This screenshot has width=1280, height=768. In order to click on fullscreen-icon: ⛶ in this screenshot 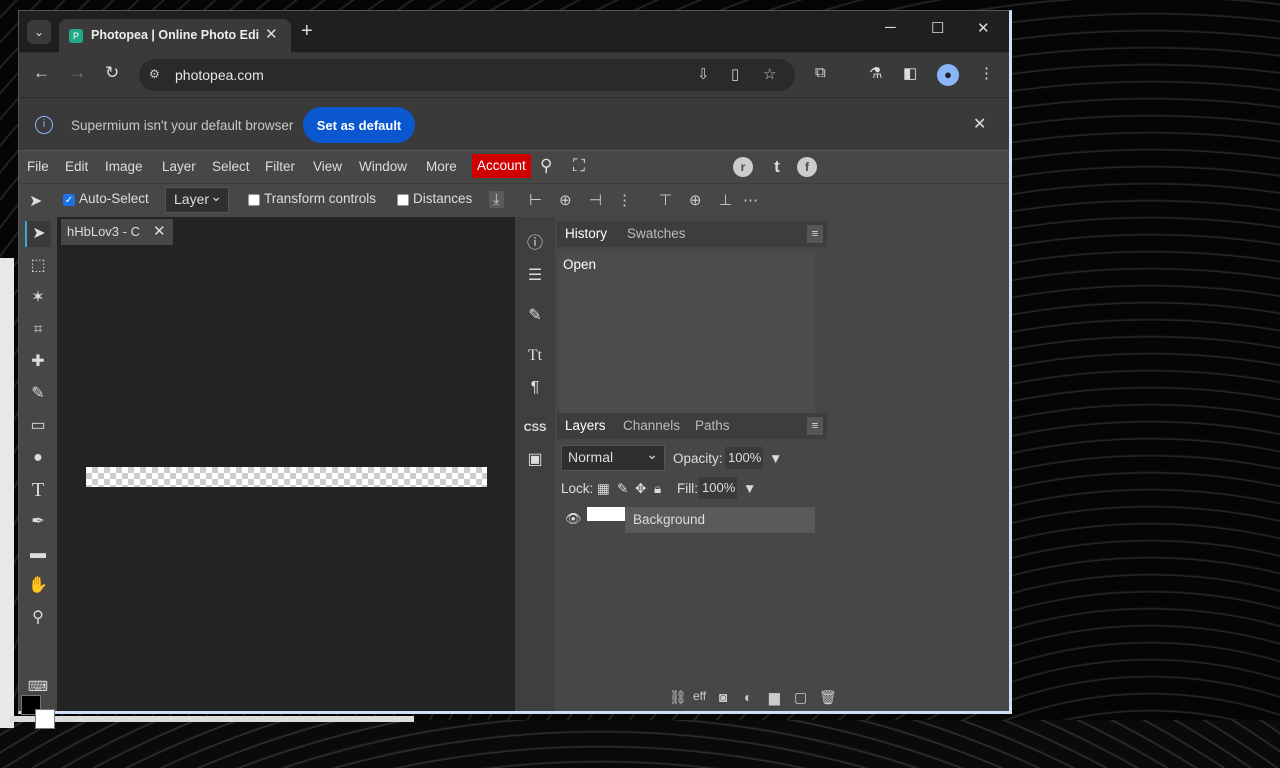, I will do `click(579, 166)`.